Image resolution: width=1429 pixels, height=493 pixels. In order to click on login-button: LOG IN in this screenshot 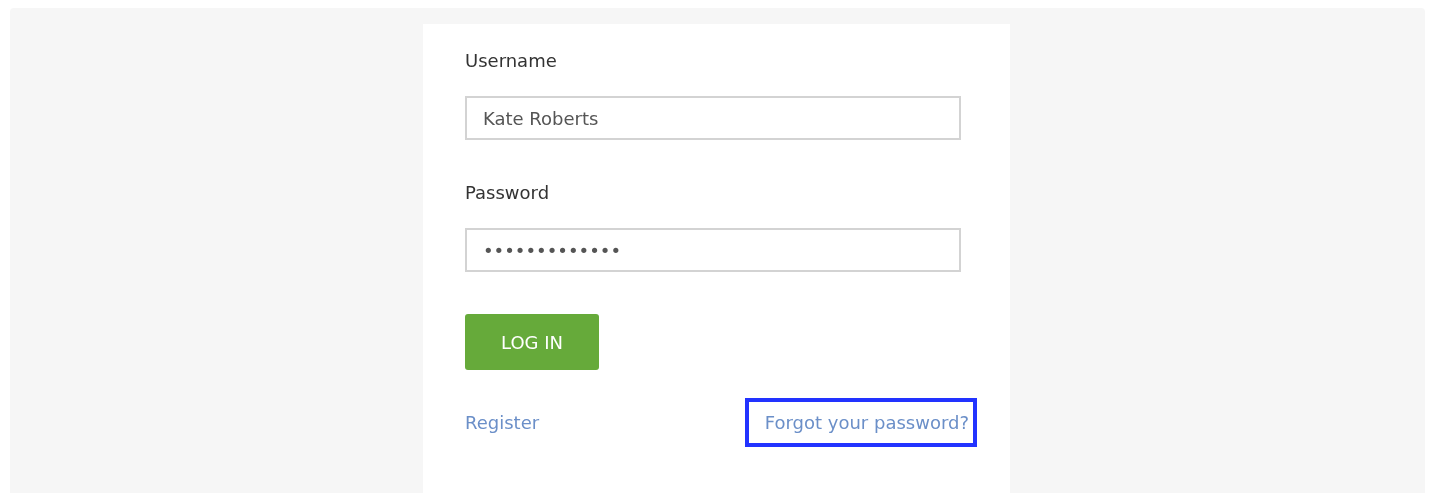, I will do `click(532, 342)`.